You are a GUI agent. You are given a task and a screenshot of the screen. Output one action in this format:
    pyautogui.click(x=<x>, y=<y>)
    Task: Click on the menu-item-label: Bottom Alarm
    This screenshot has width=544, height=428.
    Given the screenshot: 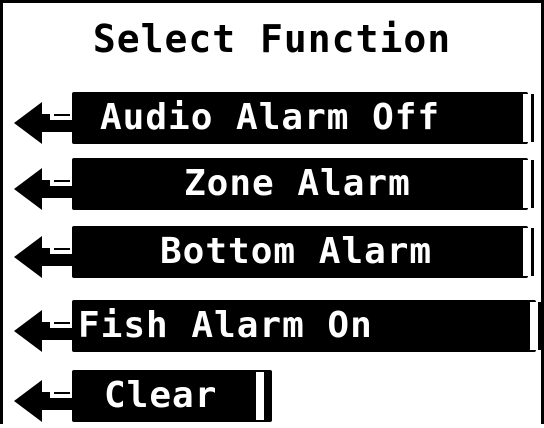 What is the action you would take?
    pyautogui.click(x=296, y=251)
    